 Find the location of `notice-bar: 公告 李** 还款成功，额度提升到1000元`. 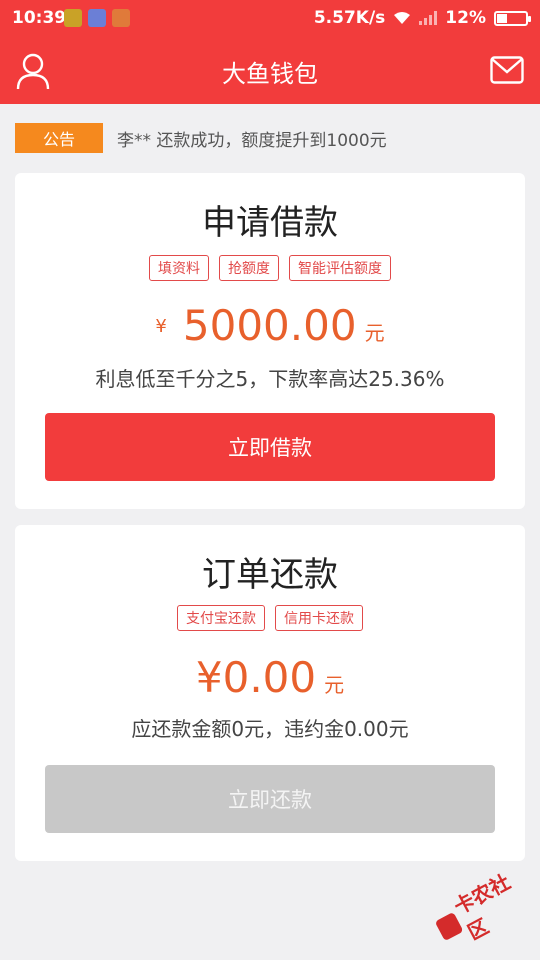

notice-bar: 公告 李** 还款成功，额度提升到1000元 is located at coordinates (201, 138).